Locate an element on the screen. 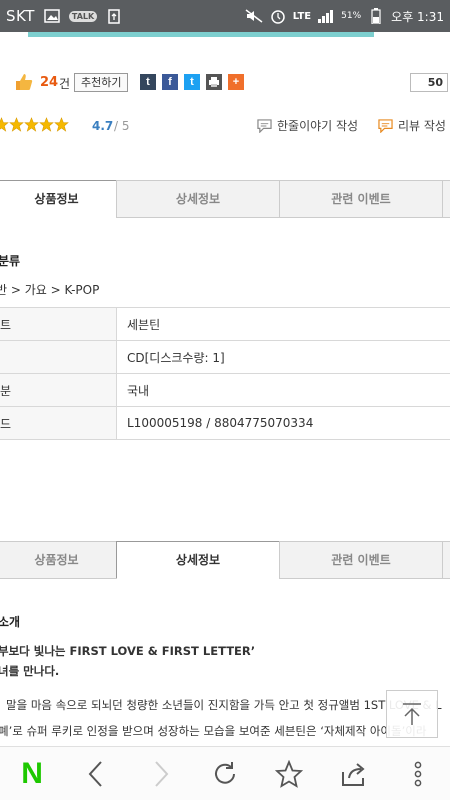  intro-title: 소개 is located at coordinates (10, 622).